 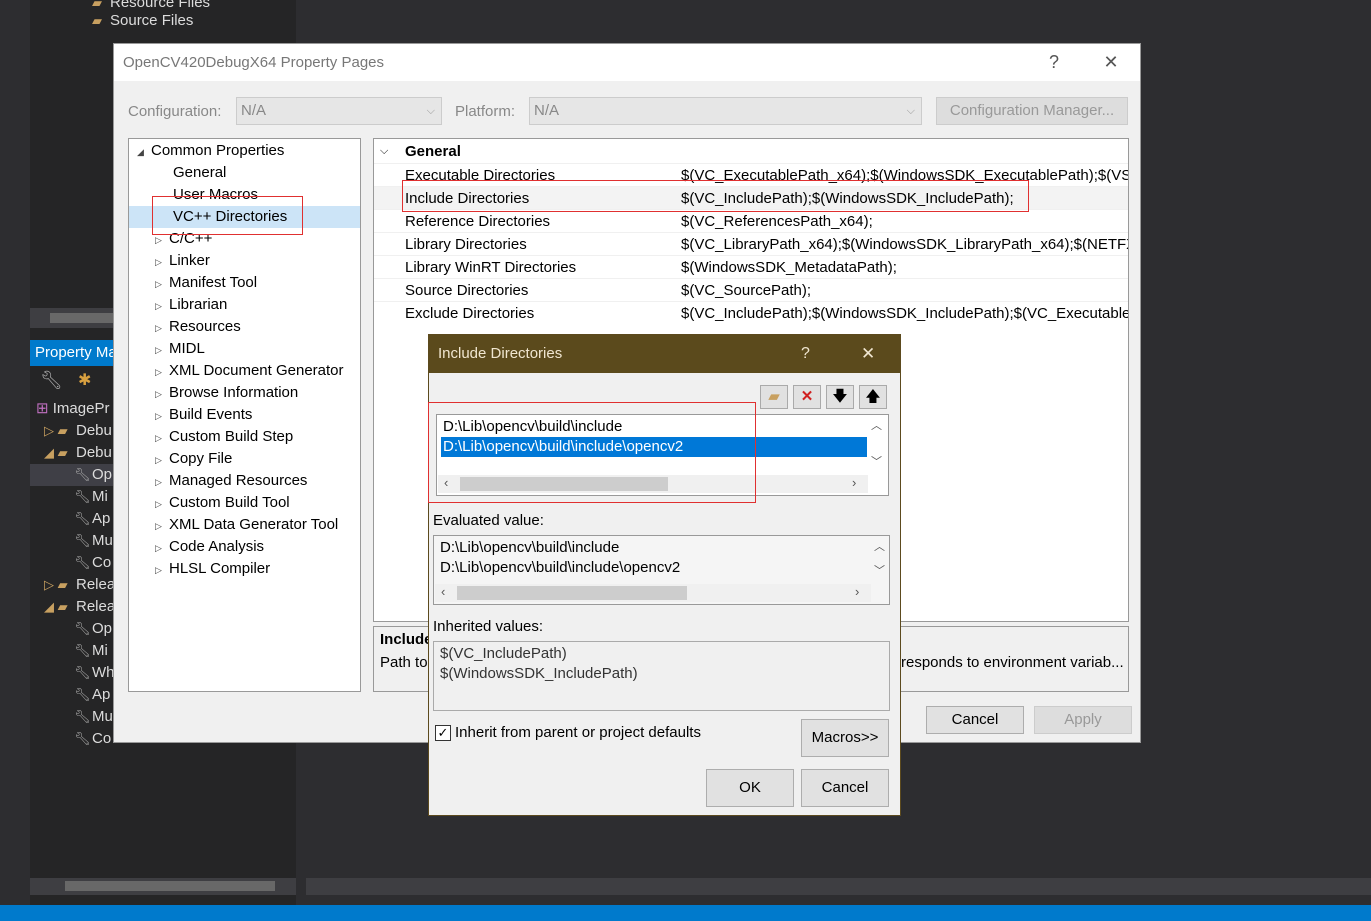 I want to click on arrow-up-icon: 🡅, so click(x=873, y=396).